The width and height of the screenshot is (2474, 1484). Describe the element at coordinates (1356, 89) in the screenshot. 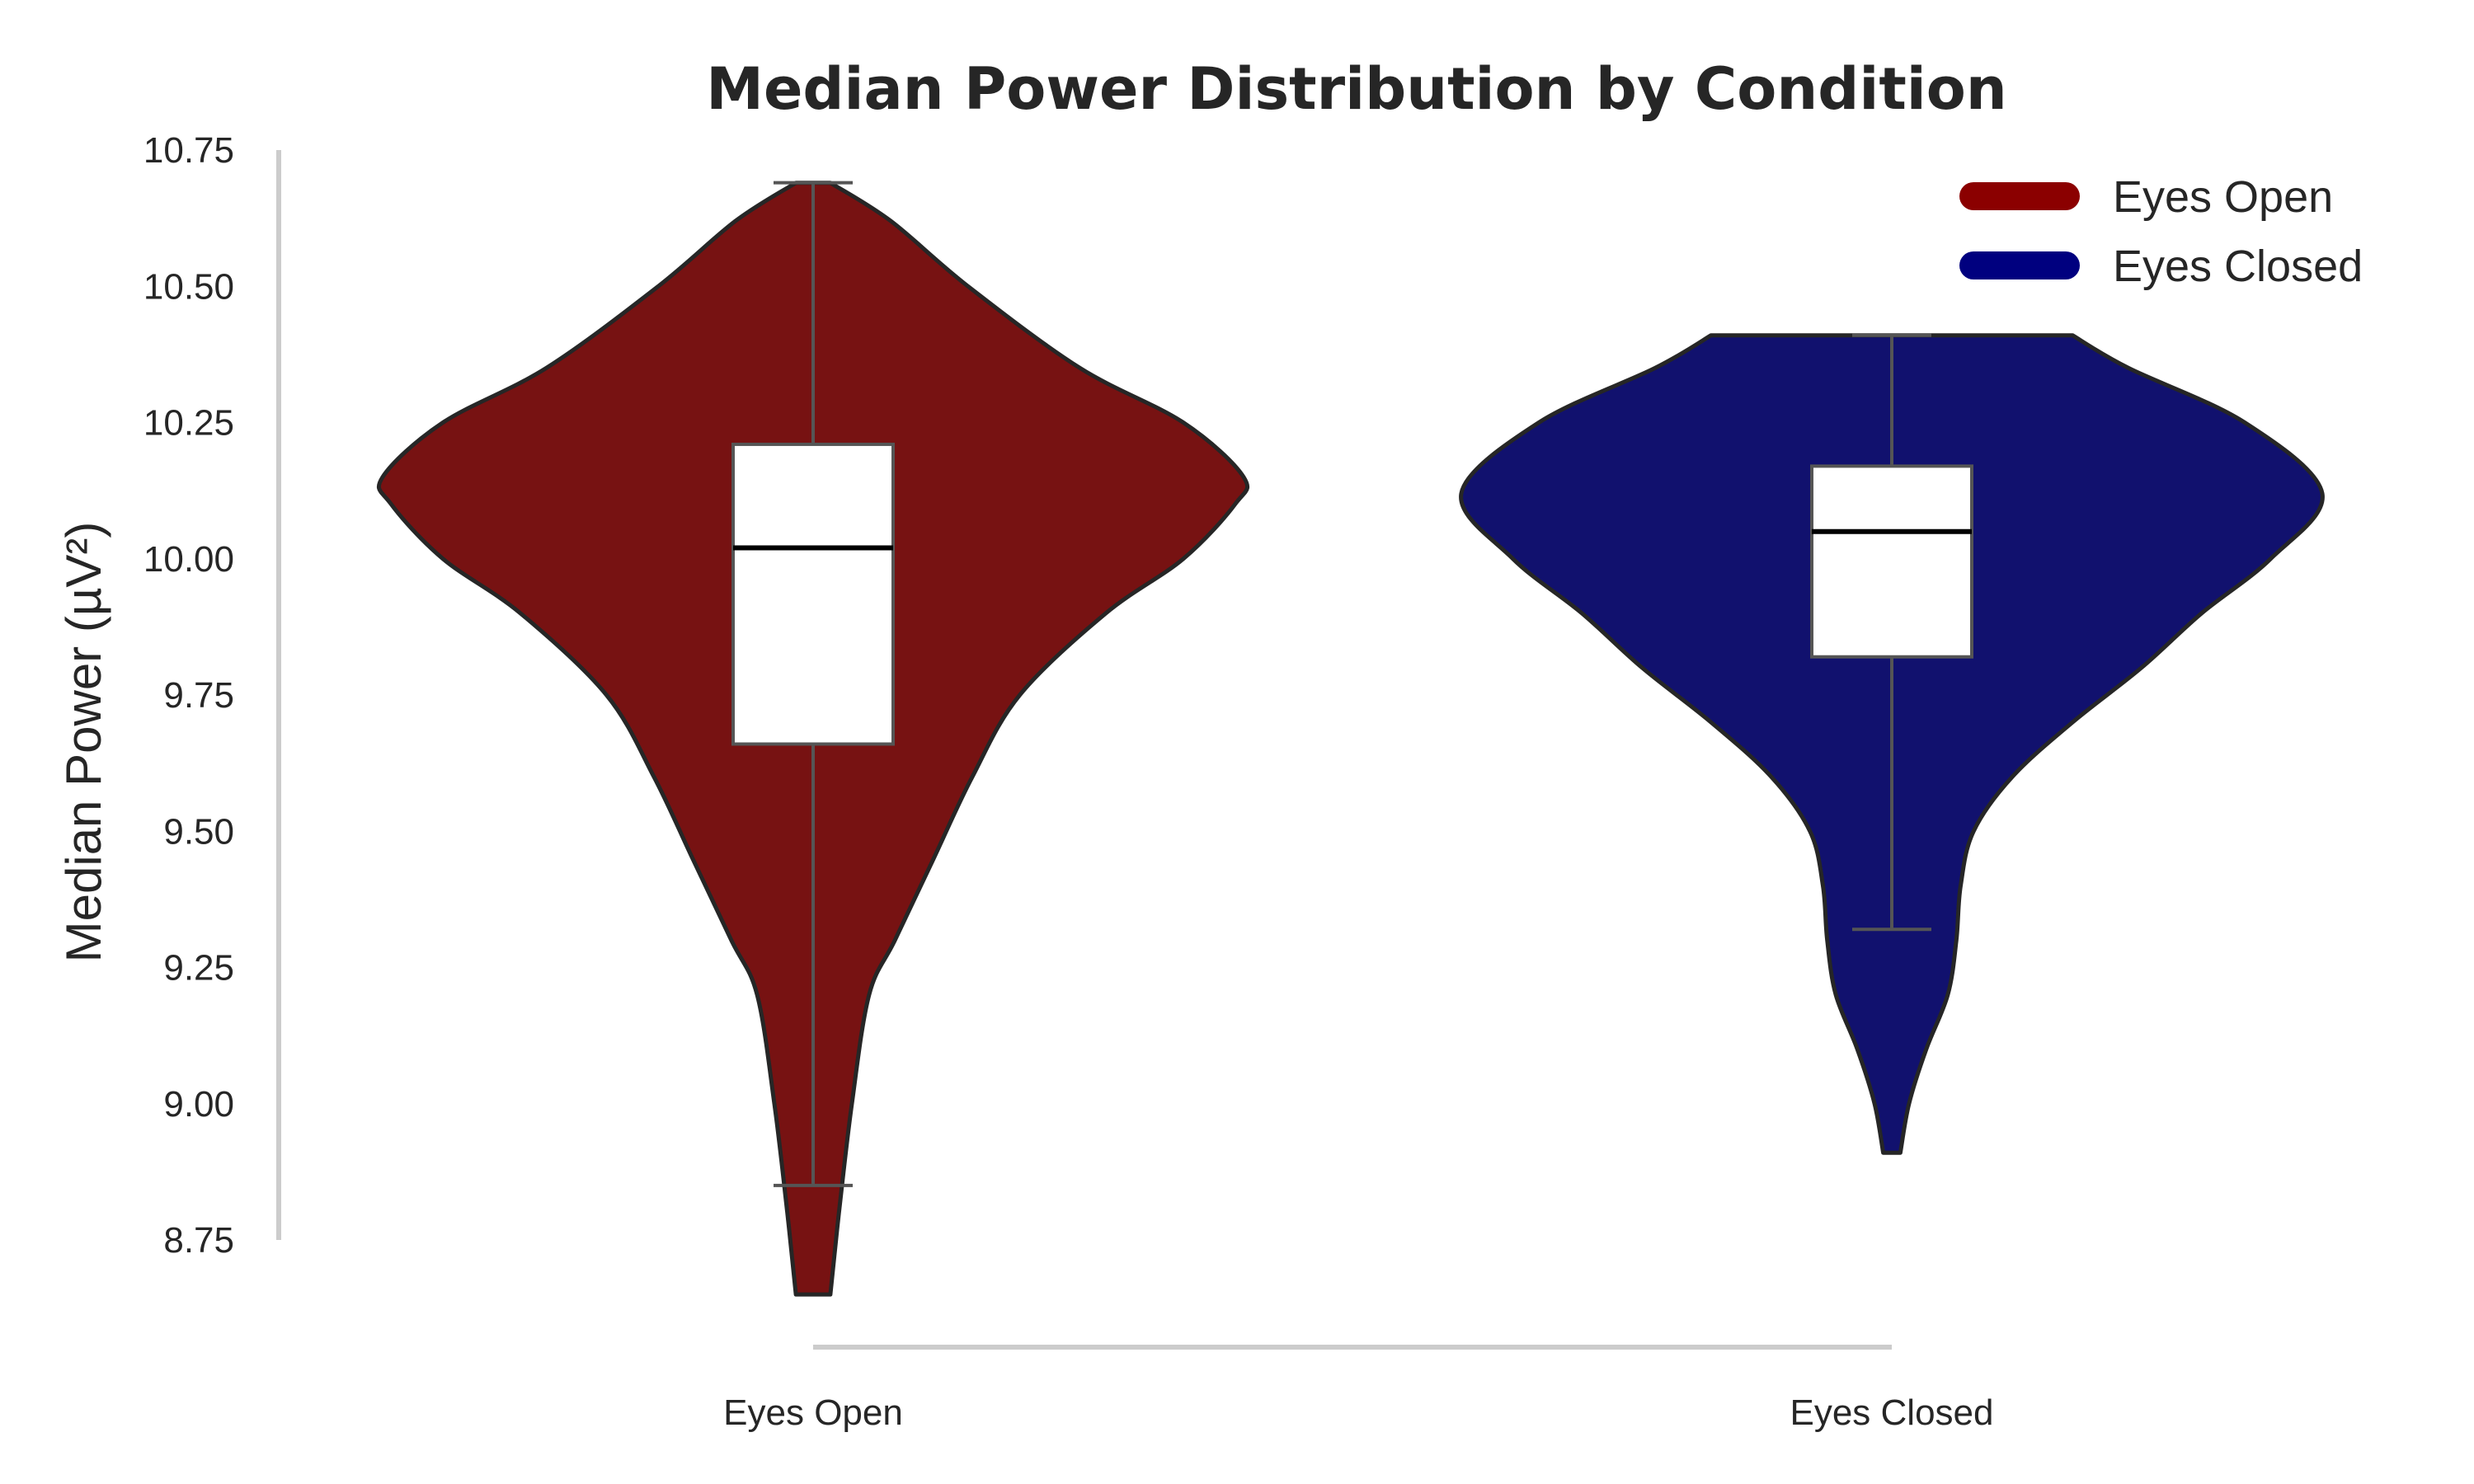

I see `chart-title: Median Power Distribution by Condition` at that location.